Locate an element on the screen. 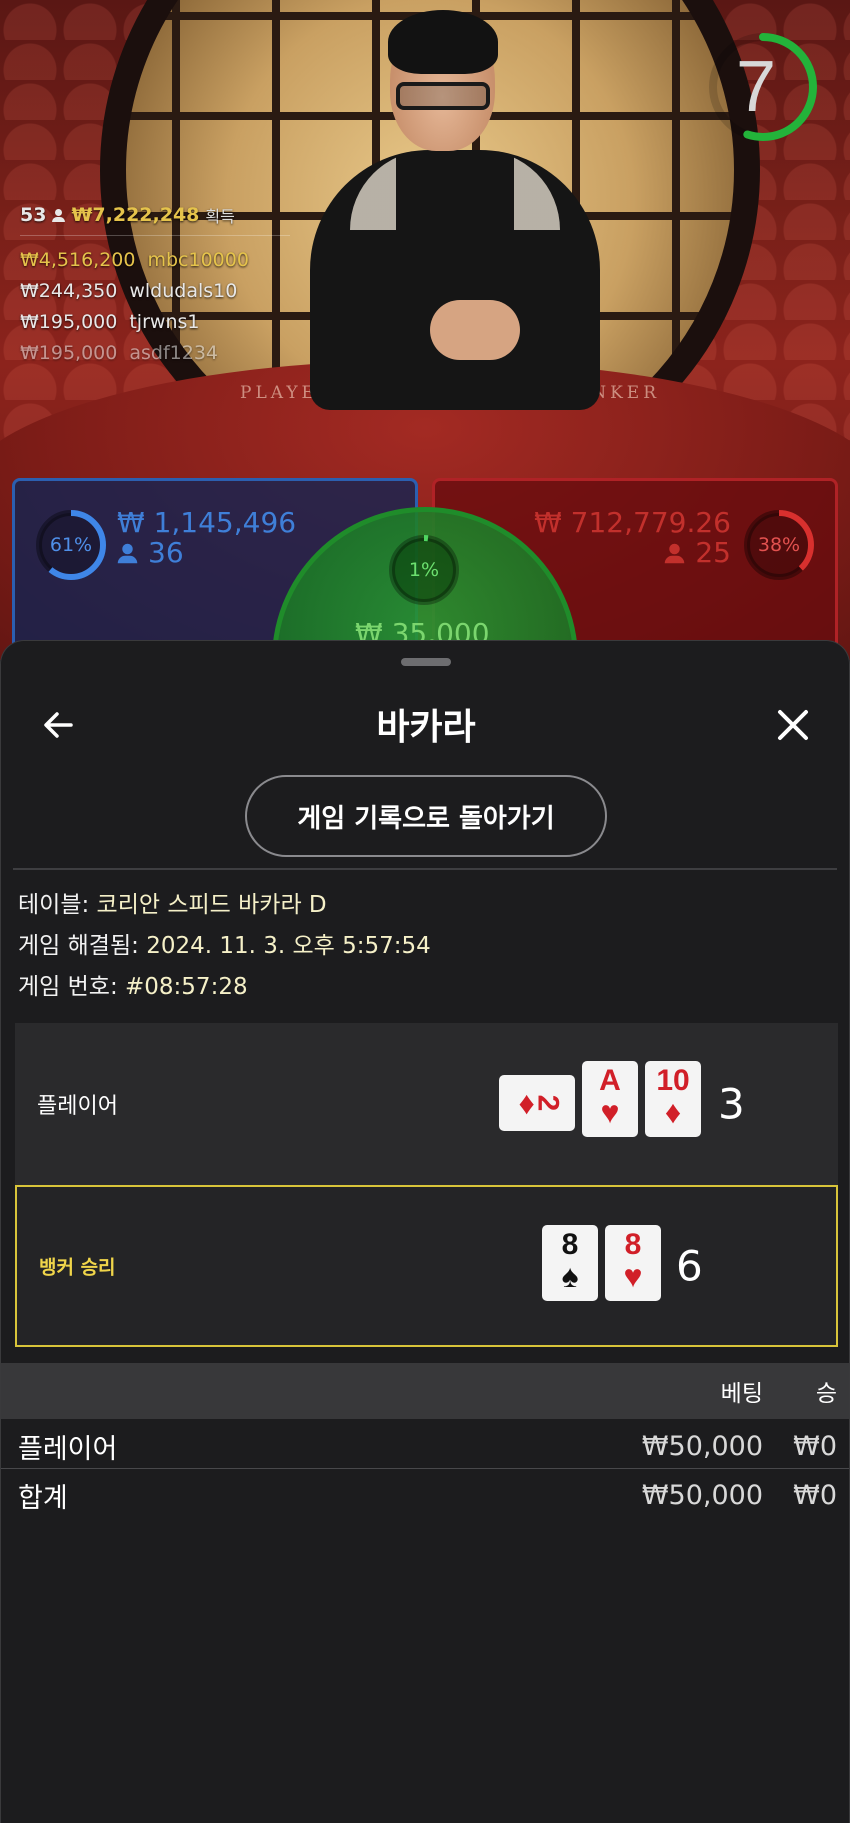 The image size is (850, 1823). player-percent-ring: 61% is located at coordinates (71, 545).